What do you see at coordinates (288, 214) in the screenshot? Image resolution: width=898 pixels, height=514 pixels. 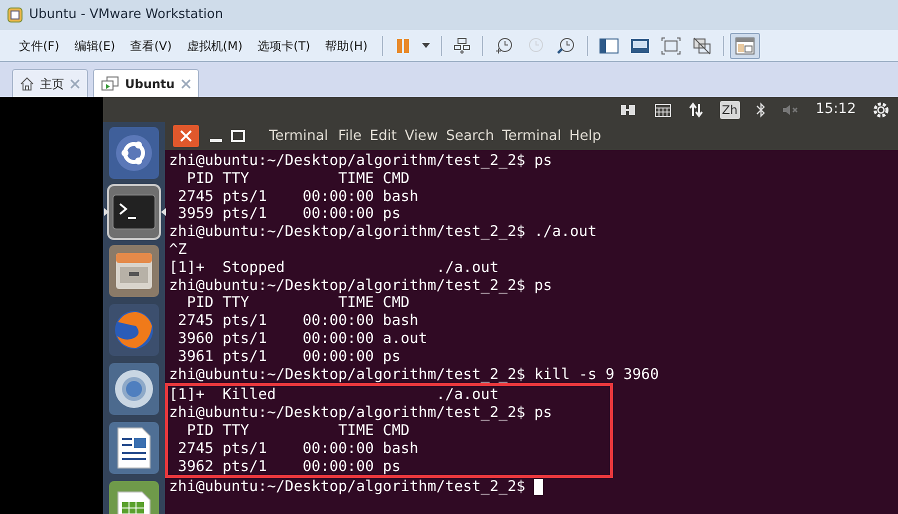 I see `terminal-line: 3959 pts/1 00:00:00 ps` at bounding box center [288, 214].